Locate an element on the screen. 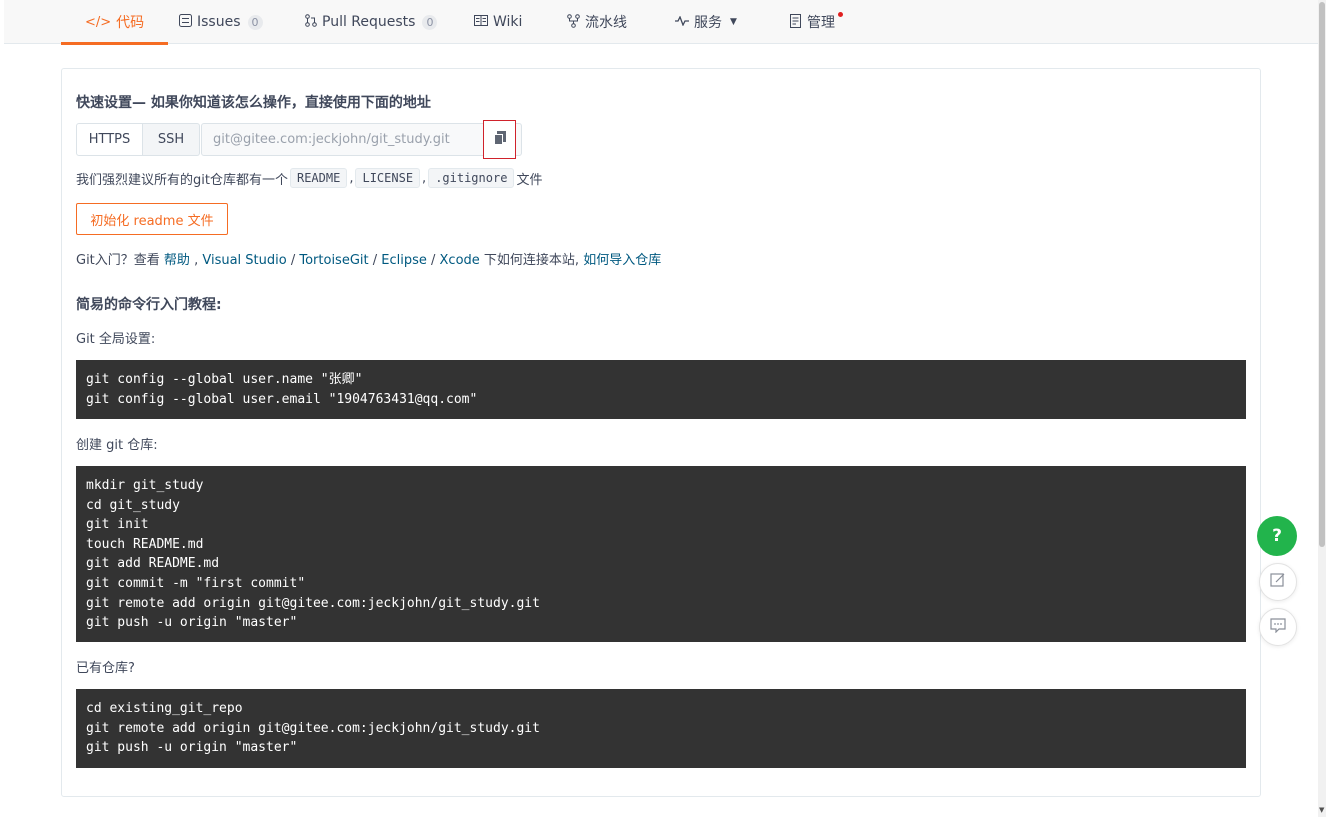 The image size is (1326, 817). wiki-icon is located at coordinates (481, 22).